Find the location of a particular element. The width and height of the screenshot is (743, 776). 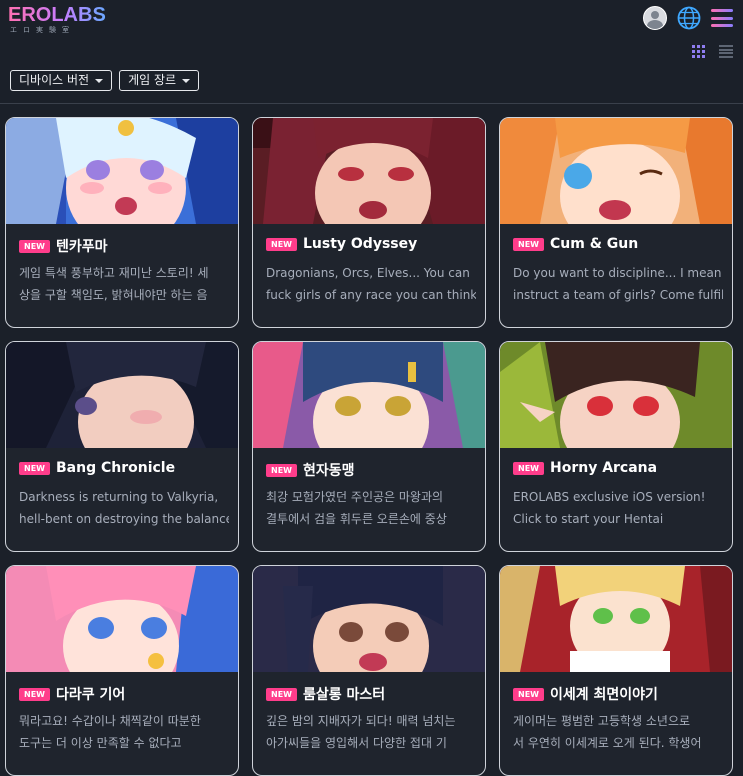

header-icons is located at coordinates (688, 18).